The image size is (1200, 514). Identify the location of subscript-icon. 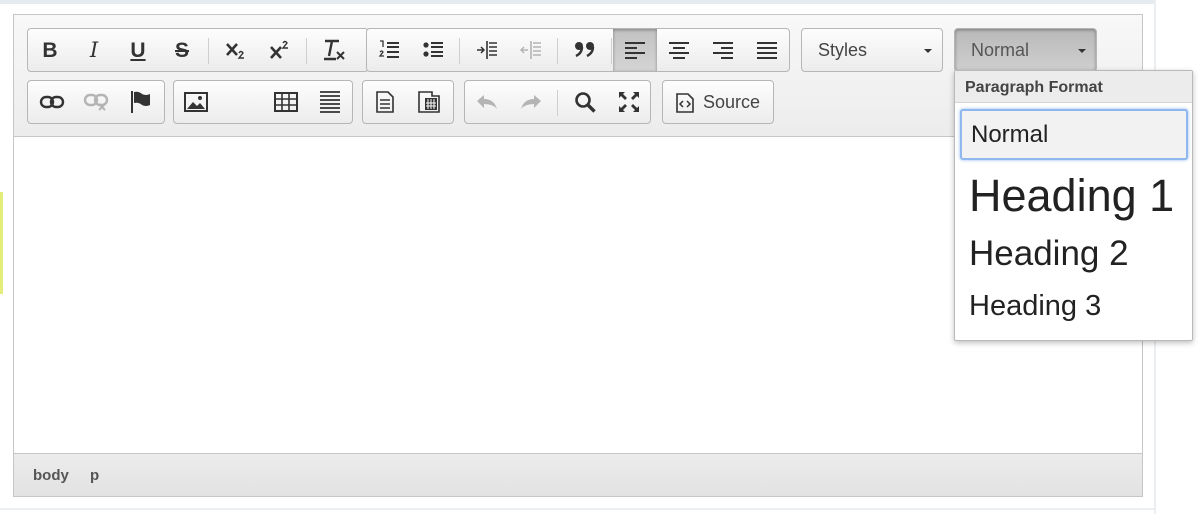
(235, 51).